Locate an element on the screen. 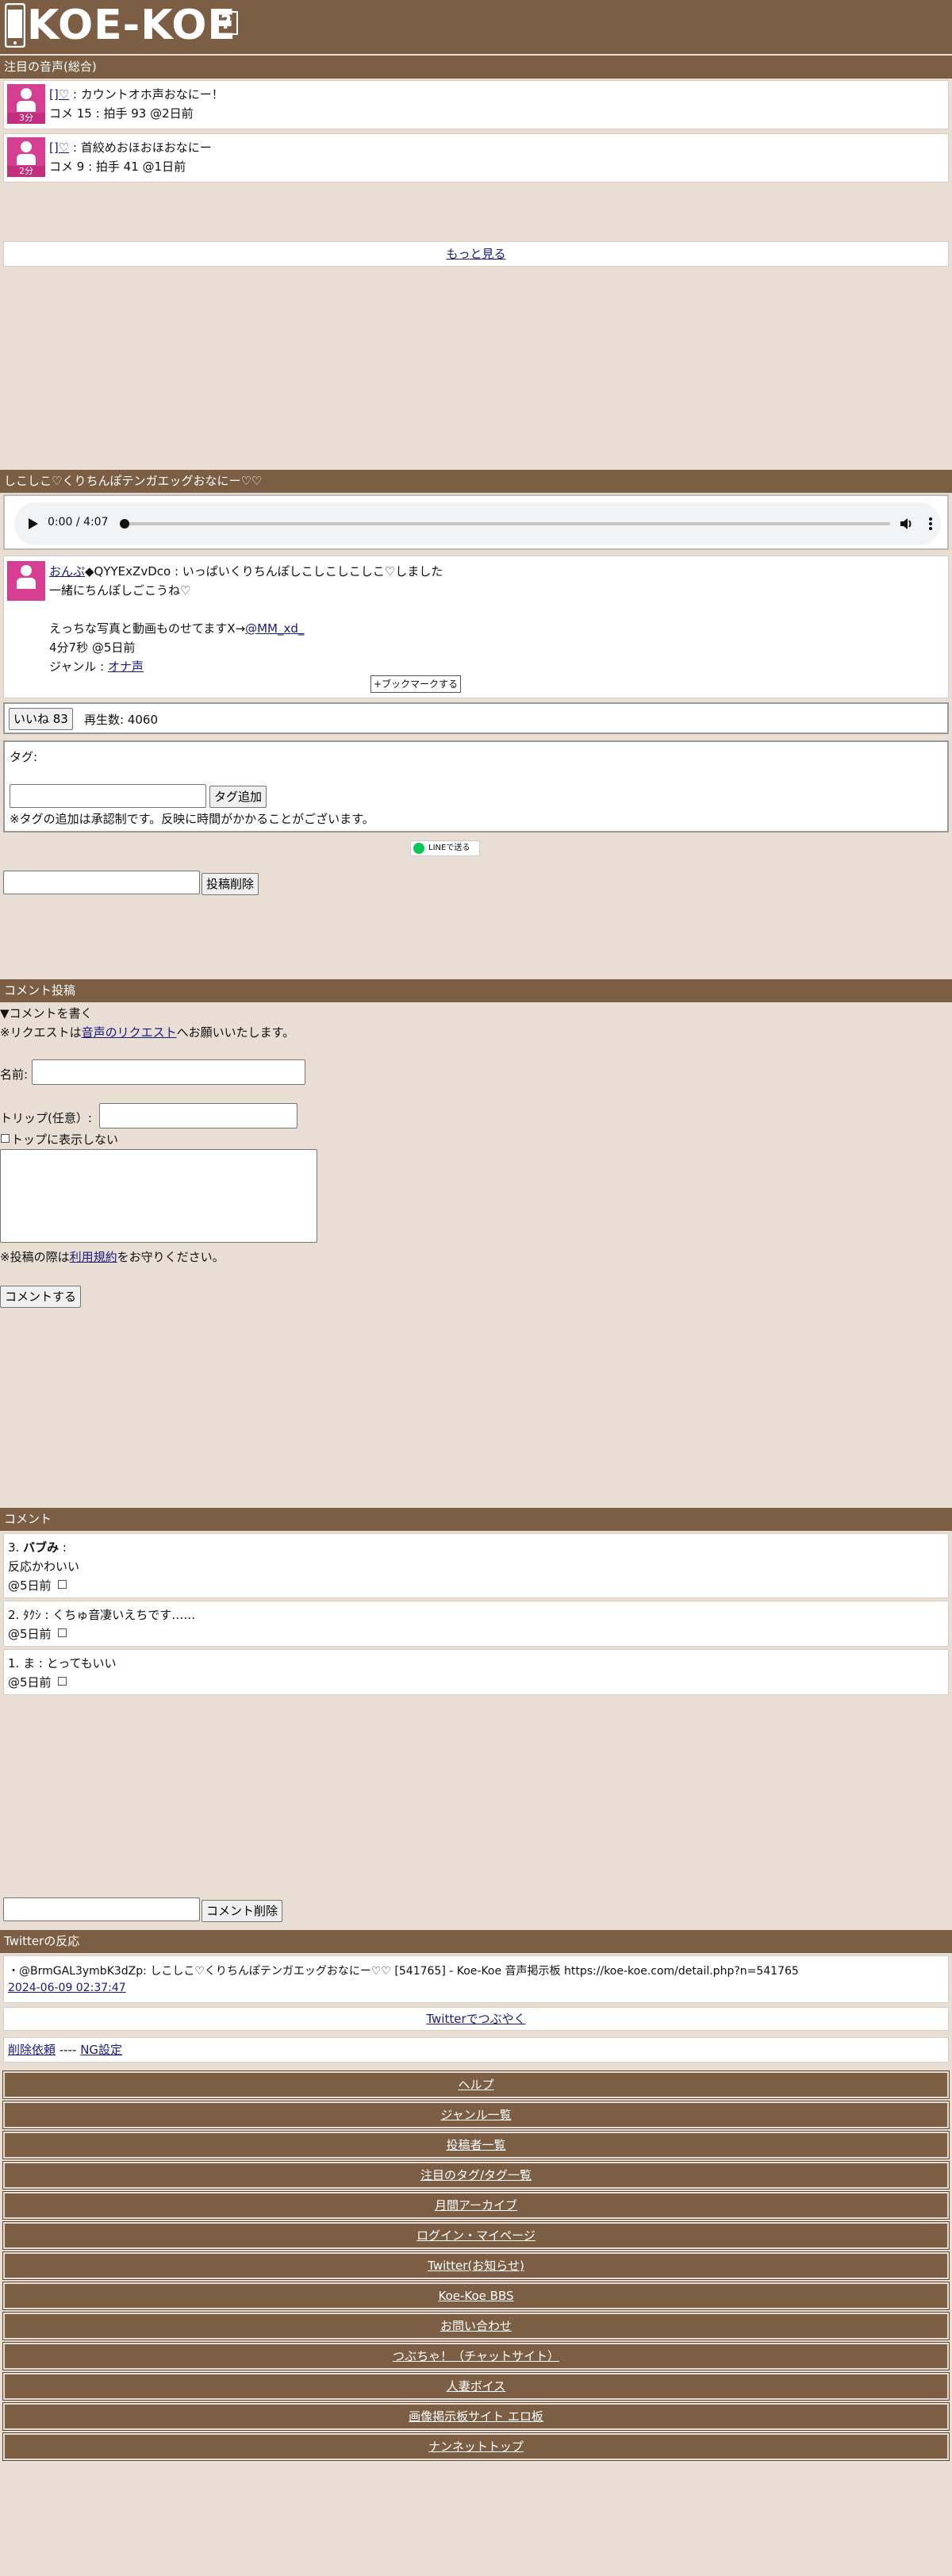 Image resolution: width=952 pixels, height=2576 pixels. comment-number: 2. is located at coordinates (14, 1615).